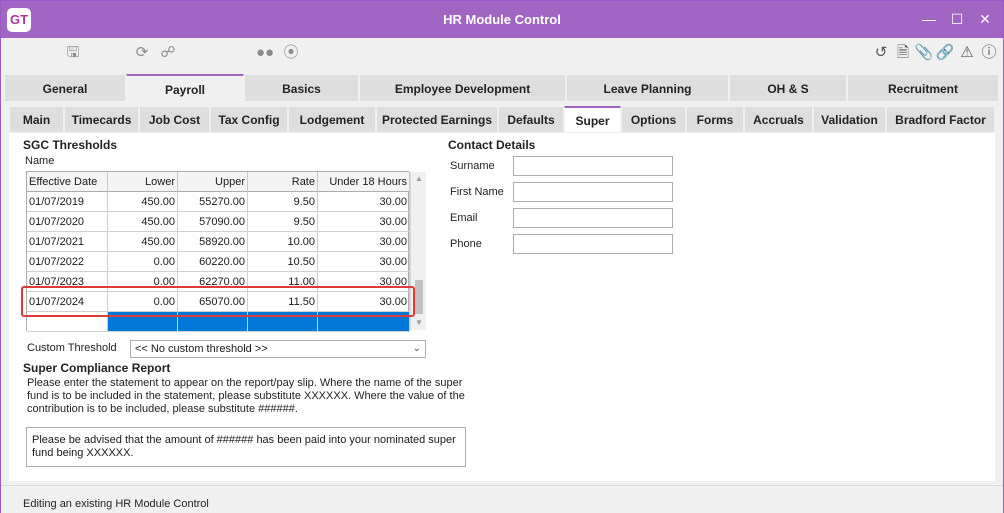  Describe the element at coordinates (168, 53) in the screenshot. I see `network-icon: ☍` at that location.